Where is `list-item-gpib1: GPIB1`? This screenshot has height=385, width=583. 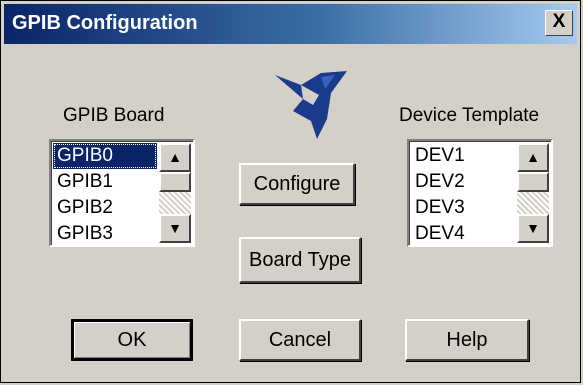
list-item-gpib1: GPIB1 is located at coordinates (105, 182).